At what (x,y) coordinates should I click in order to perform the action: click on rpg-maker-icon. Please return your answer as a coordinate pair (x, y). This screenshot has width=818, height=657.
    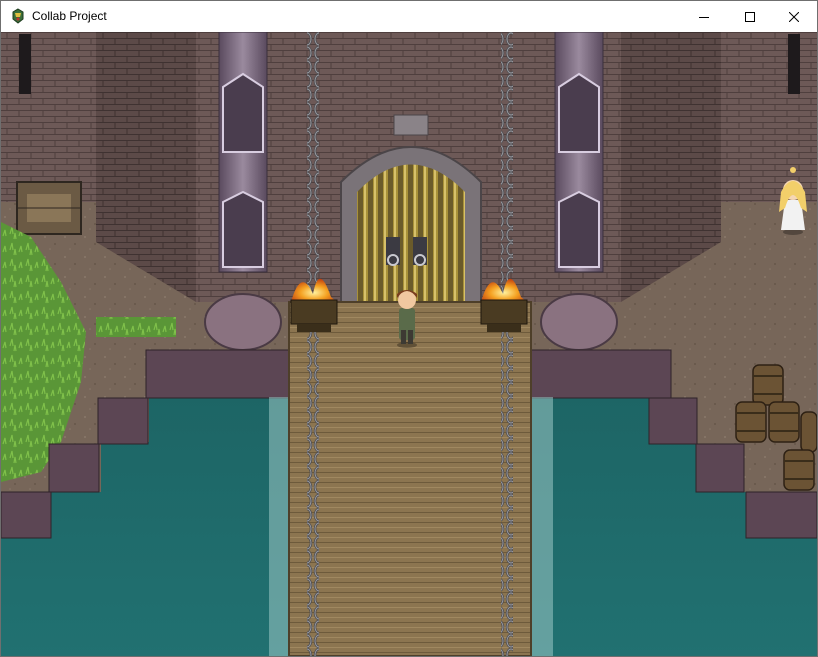
    Looking at the image, I should click on (18, 16).